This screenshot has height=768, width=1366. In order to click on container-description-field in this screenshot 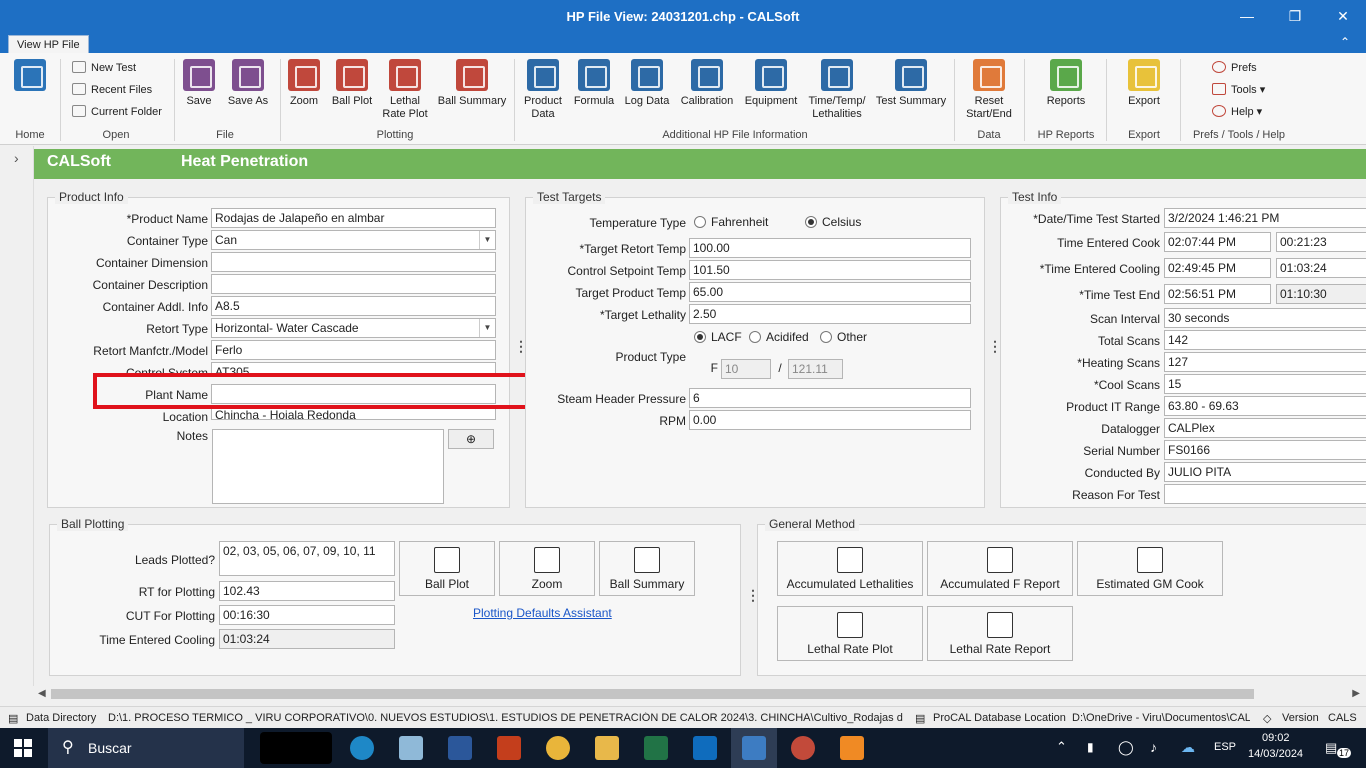, I will do `click(353, 284)`.